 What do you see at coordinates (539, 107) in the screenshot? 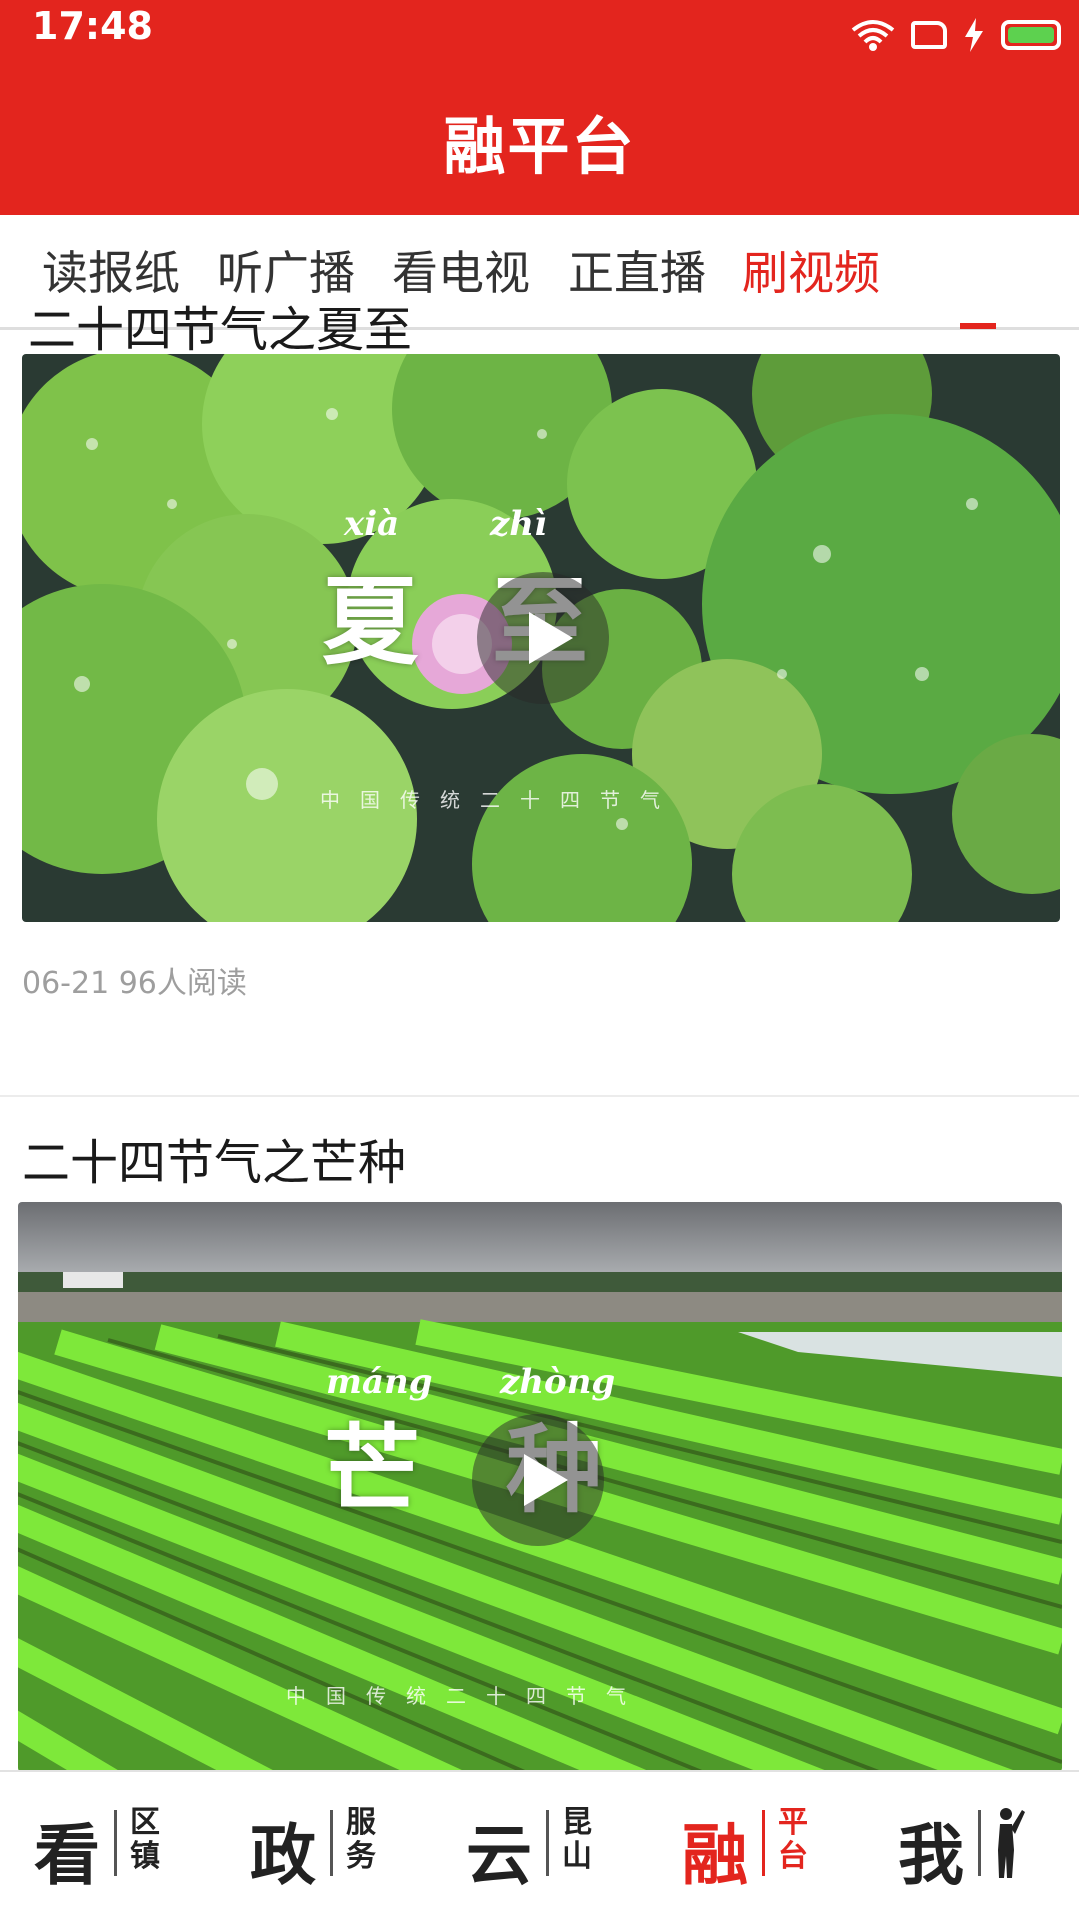
I see `app-header: 17:48 融平台` at bounding box center [539, 107].